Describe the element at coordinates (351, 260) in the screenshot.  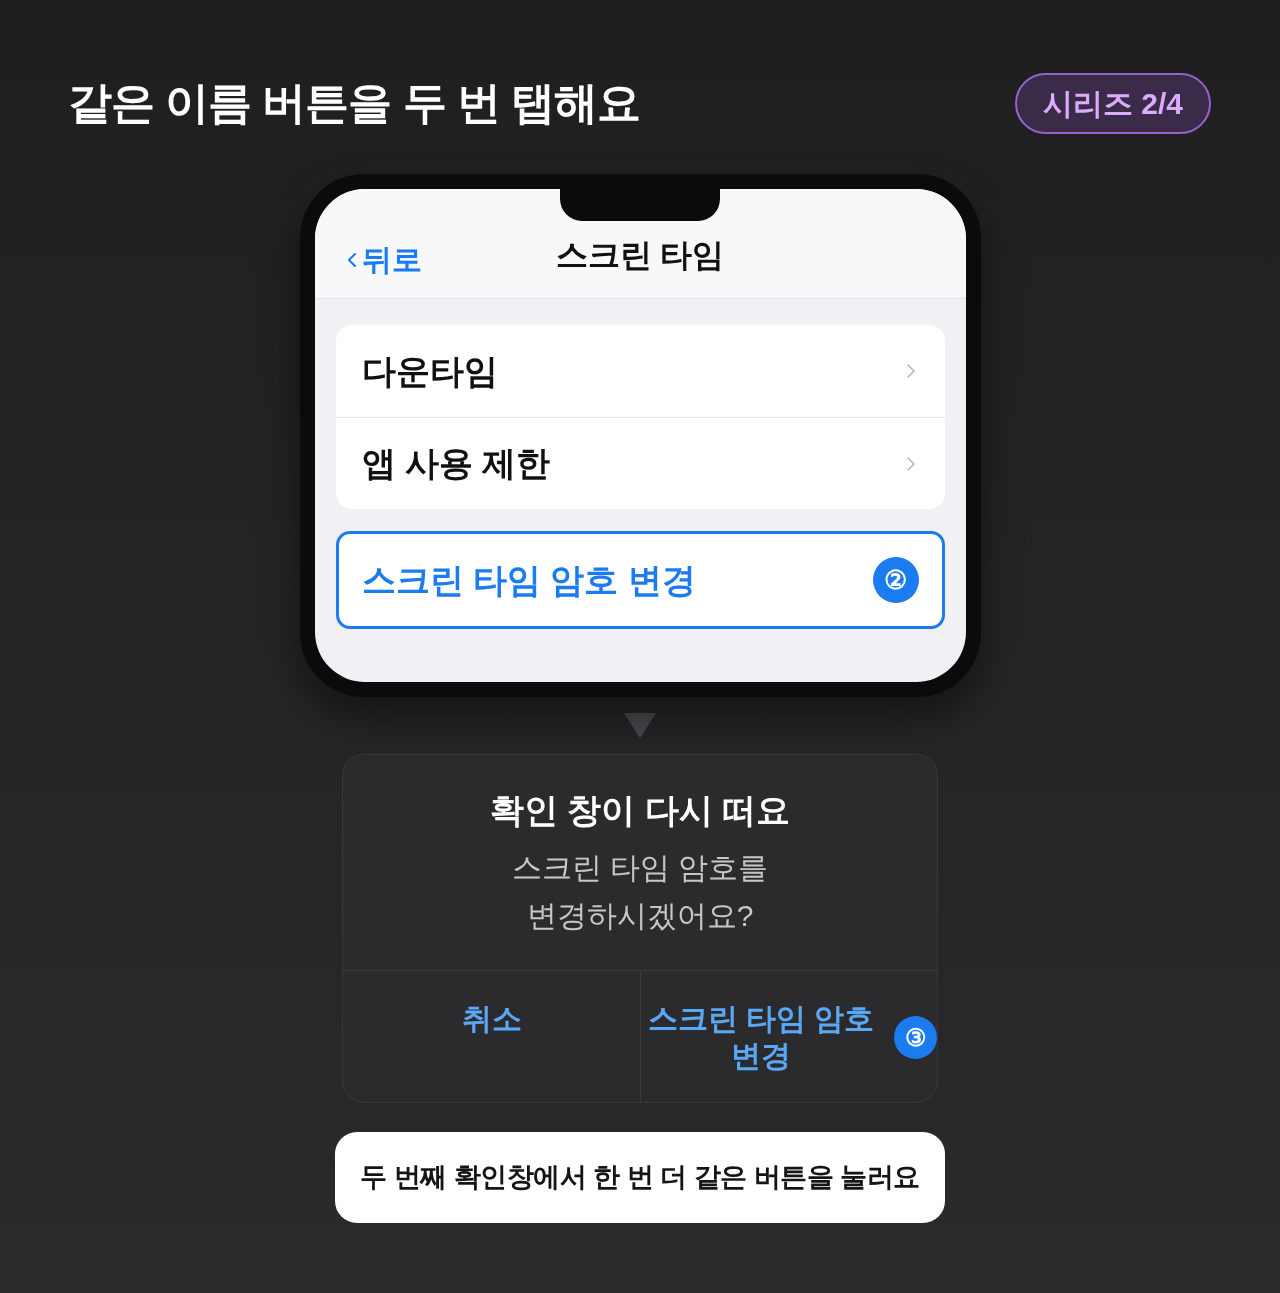
I see `chevron-left-icon` at that location.